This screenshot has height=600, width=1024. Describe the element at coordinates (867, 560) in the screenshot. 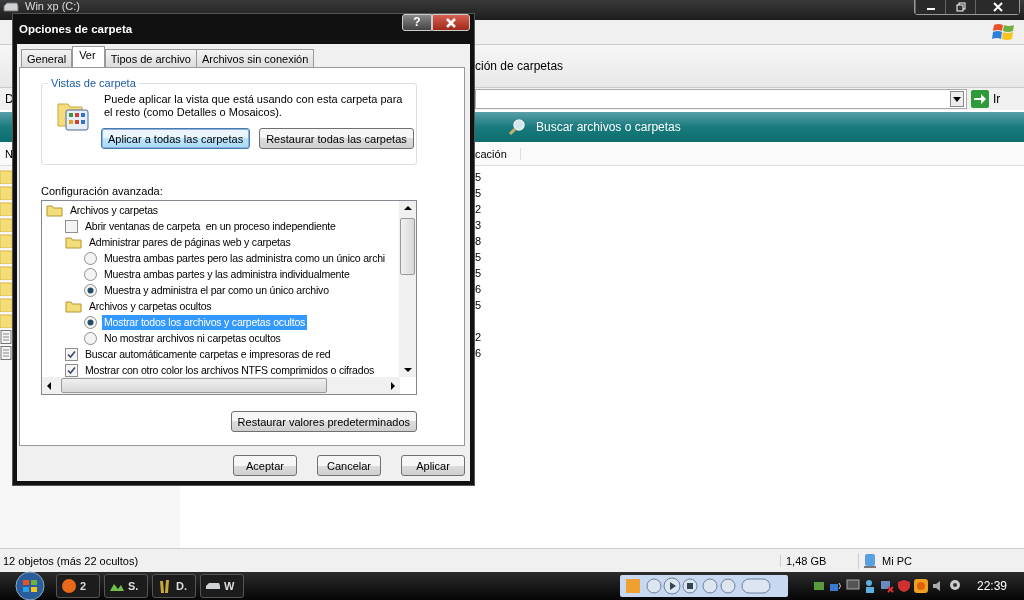

I see `computer-icon` at that location.